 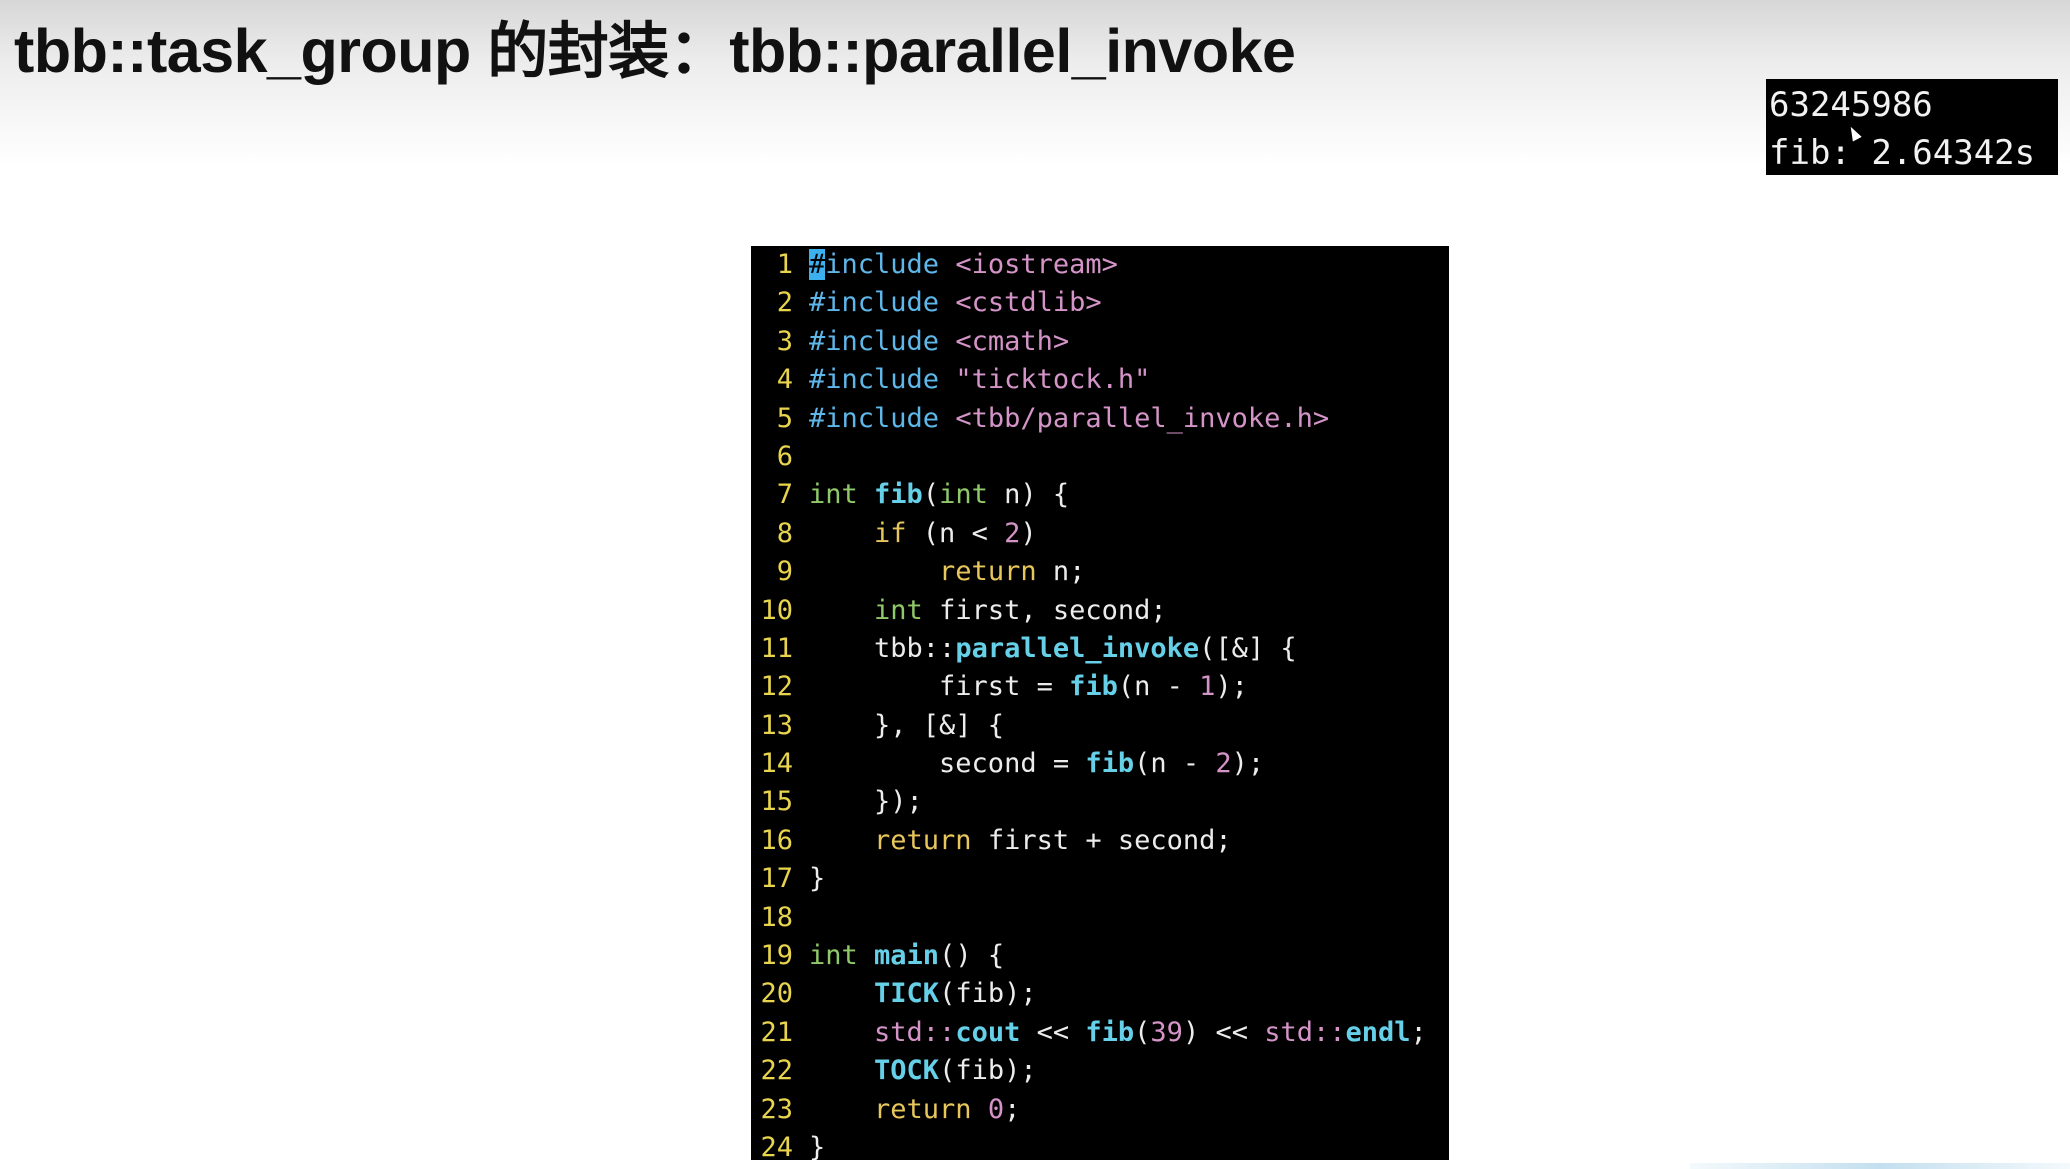 What do you see at coordinates (1305, 1032) in the screenshot?
I see `code-token: std::` at bounding box center [1305, 1032].